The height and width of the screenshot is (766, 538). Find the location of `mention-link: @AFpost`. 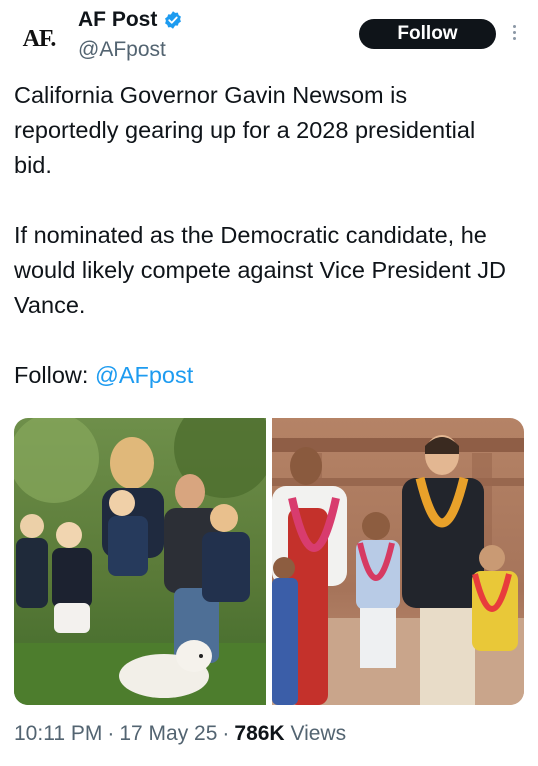

mention-link: @AFpost is located at coordinates (144, 375).